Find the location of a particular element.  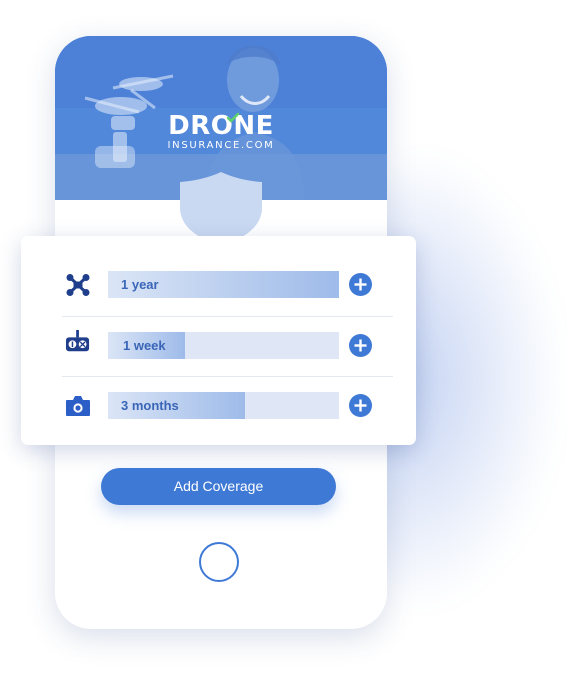

logo-check-icon is located at coordinates (233, 117).